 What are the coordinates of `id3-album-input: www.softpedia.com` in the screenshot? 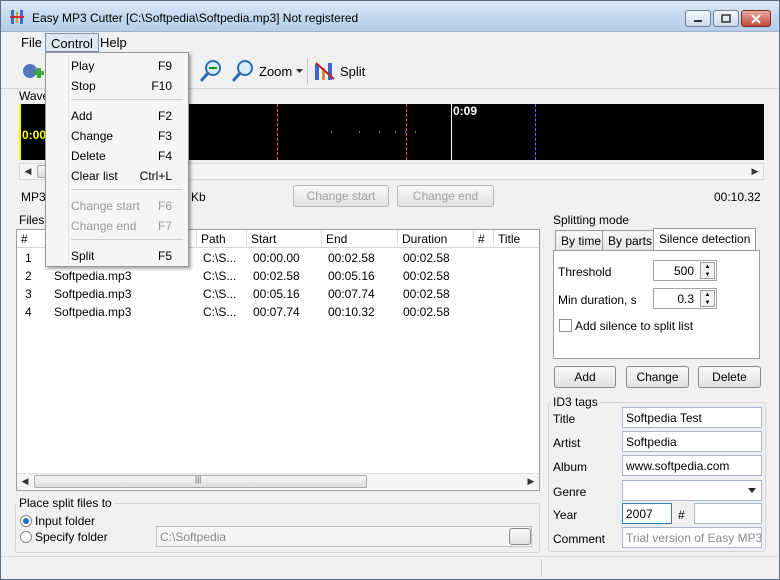 It's located at (692, 465).